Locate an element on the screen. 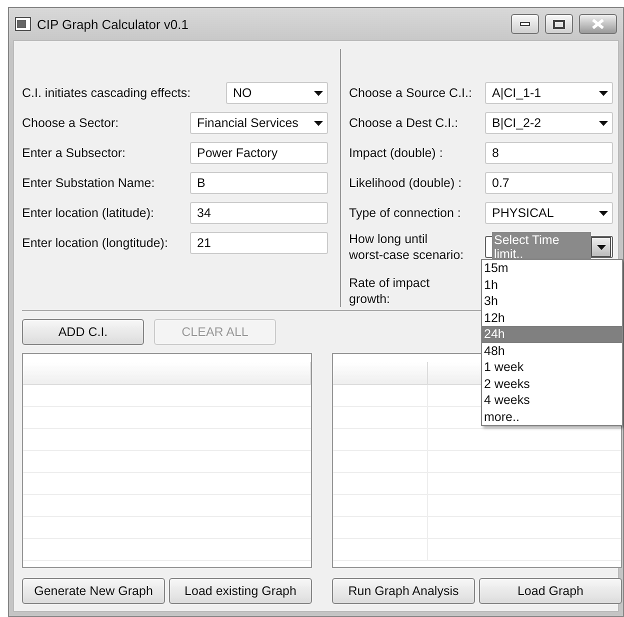 The width and height of the screenshot is (624, 617). menu-item: 1 week is located at coordinates (552, 367).